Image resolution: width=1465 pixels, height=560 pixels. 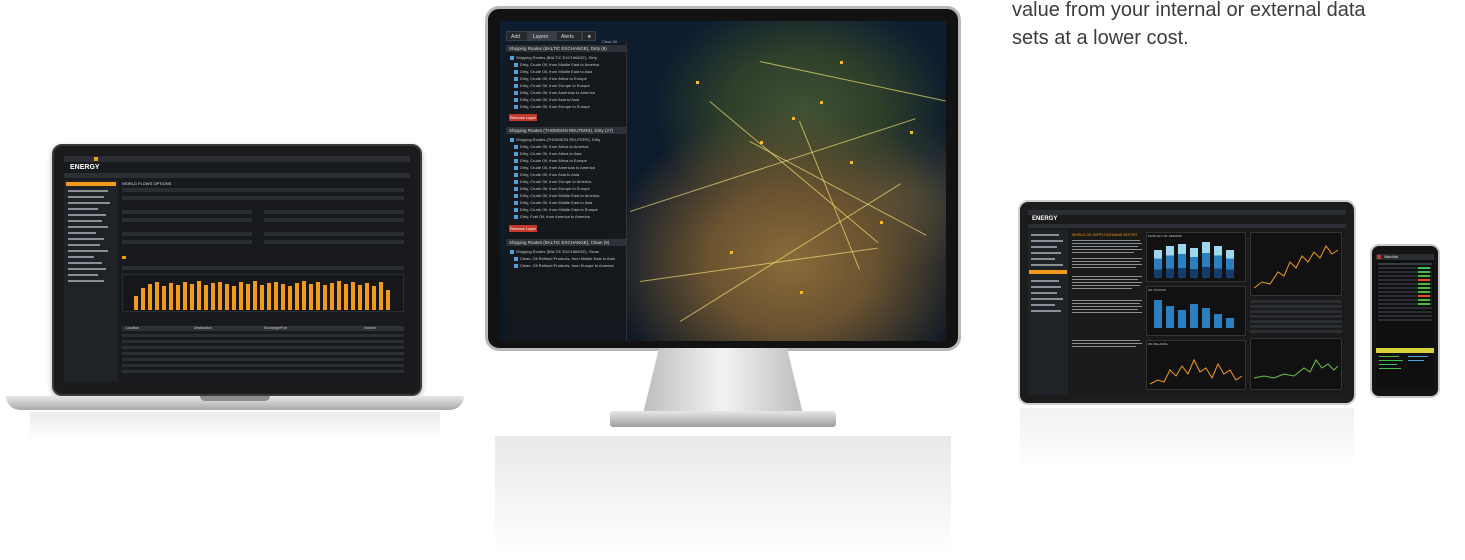 I want to click on laptop-radio, so click(x=124, y=257).